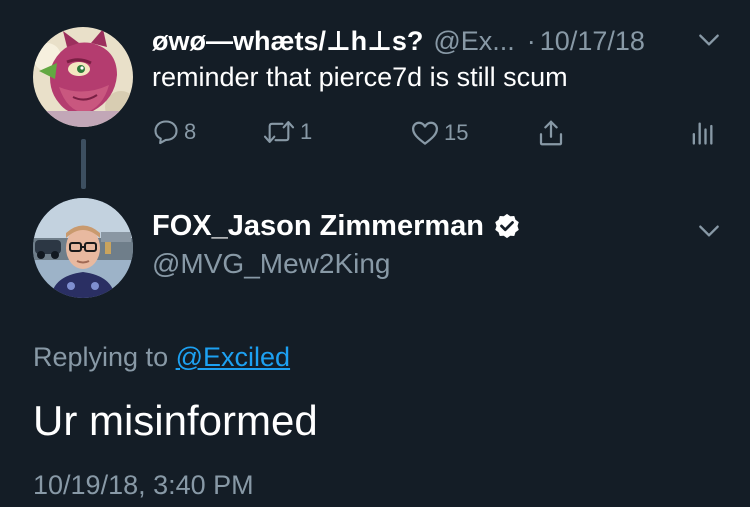  I want to click on parent-header: øwø—whæts/⊥h⊥s? @Ex... · 10/17/18, so click(398, 41).